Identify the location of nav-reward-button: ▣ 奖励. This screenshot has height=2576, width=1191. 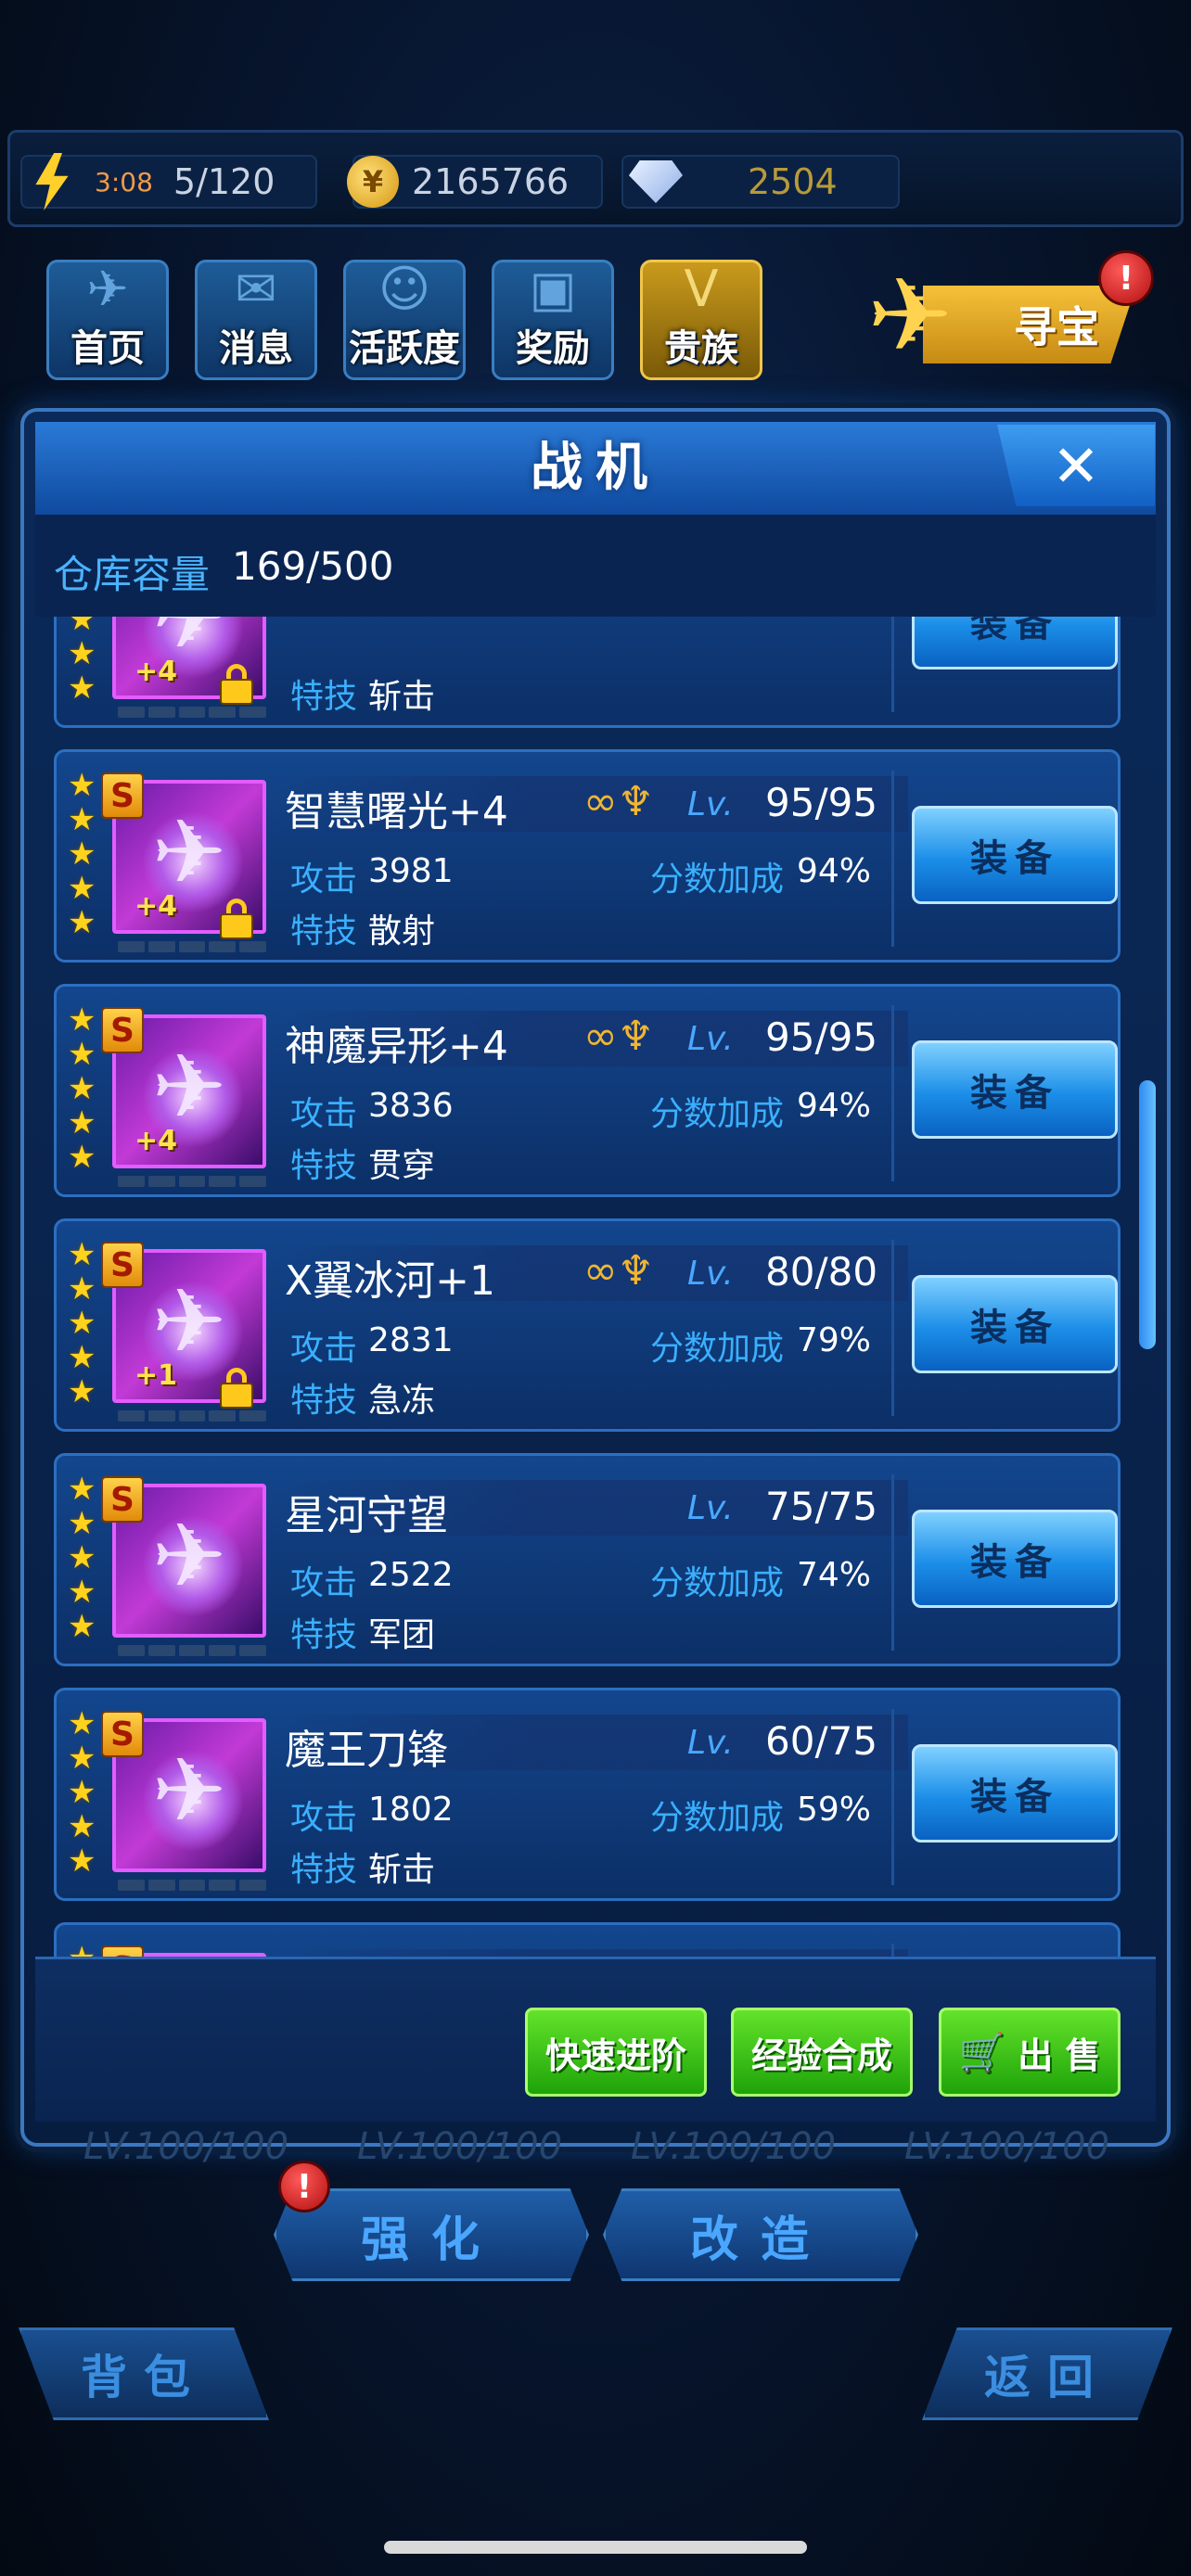
(553, 320).